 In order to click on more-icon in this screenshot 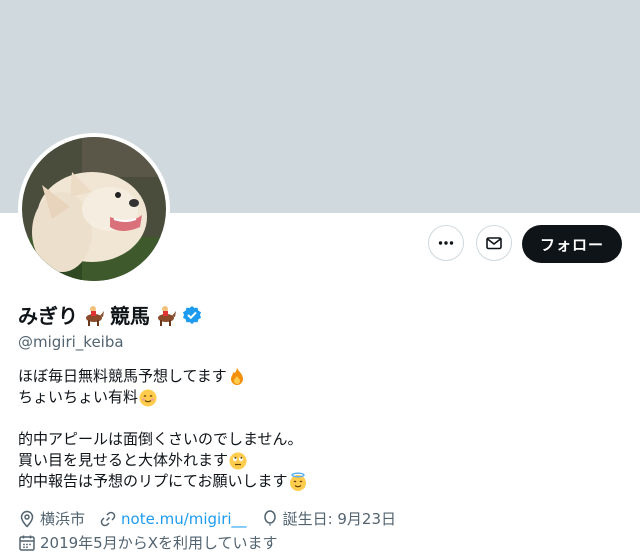, I will do `click(446, 243)`.